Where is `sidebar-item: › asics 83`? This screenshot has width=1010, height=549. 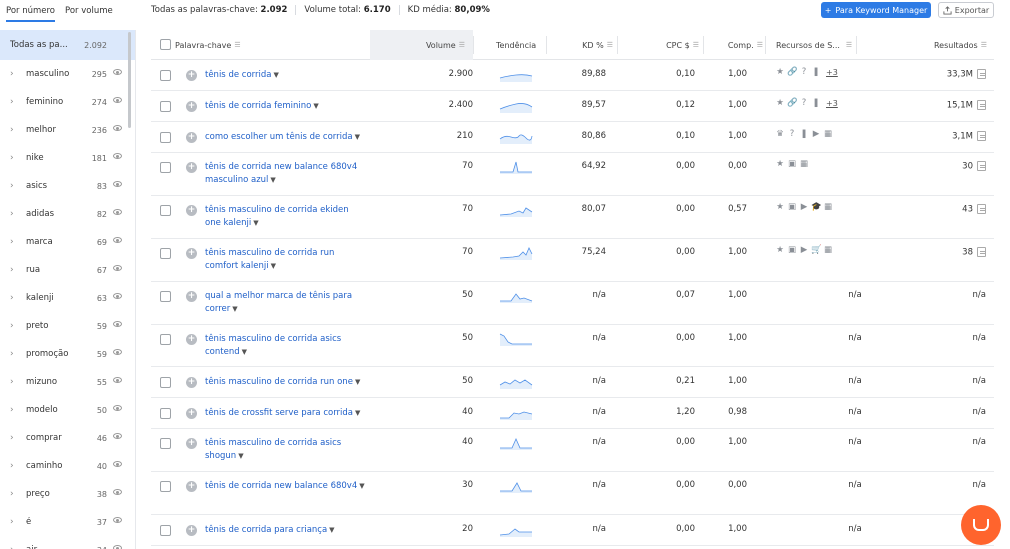 sidebar-item: › asics 83 is located at coordinates (67, 186).